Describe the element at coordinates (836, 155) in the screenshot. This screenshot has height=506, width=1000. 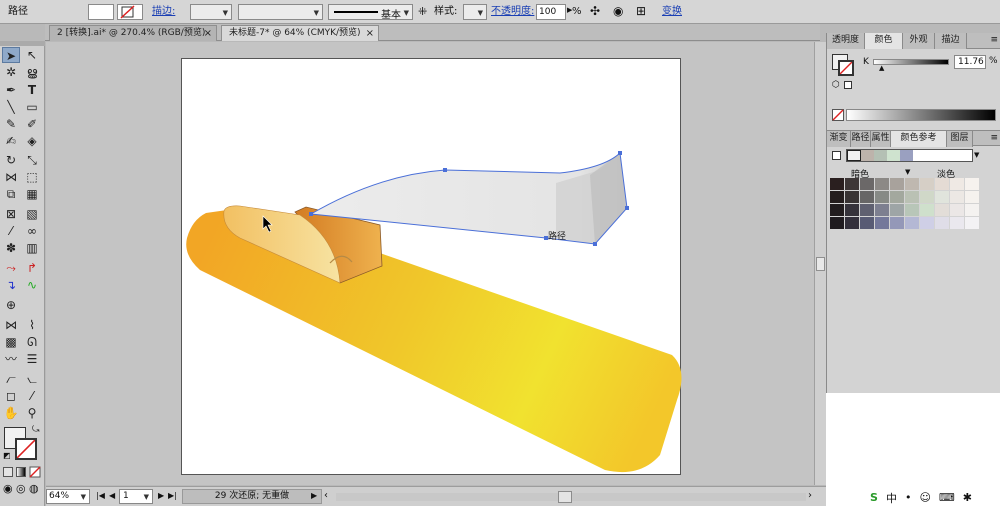
I see `set-base-color-icon` at that location.